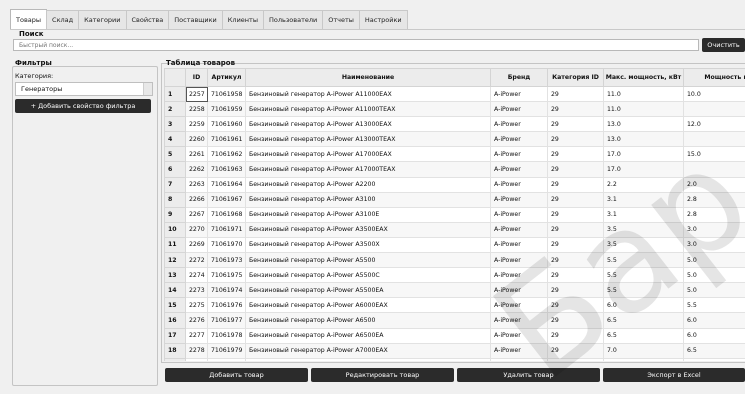  What do you see at coordinates (196, 305) in the screenshot?
I see `table-cell: 2275` at bounding box center [196, 305].